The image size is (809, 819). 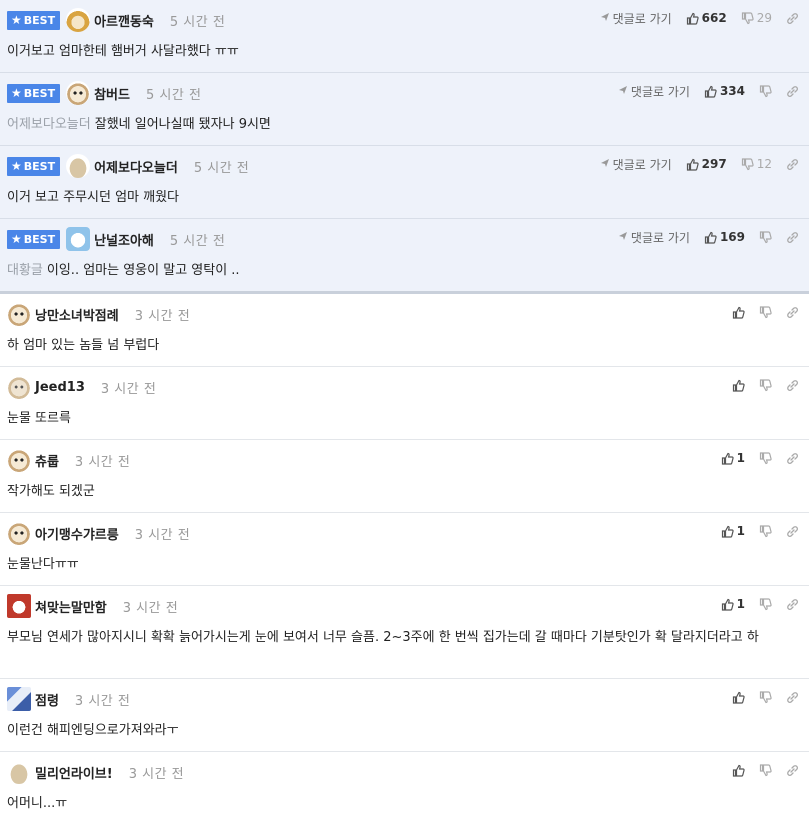 I want to click on comment-row: 밀리언라이브! 3 시간 전어머니...ㅠ, so click(x=404, y=785).